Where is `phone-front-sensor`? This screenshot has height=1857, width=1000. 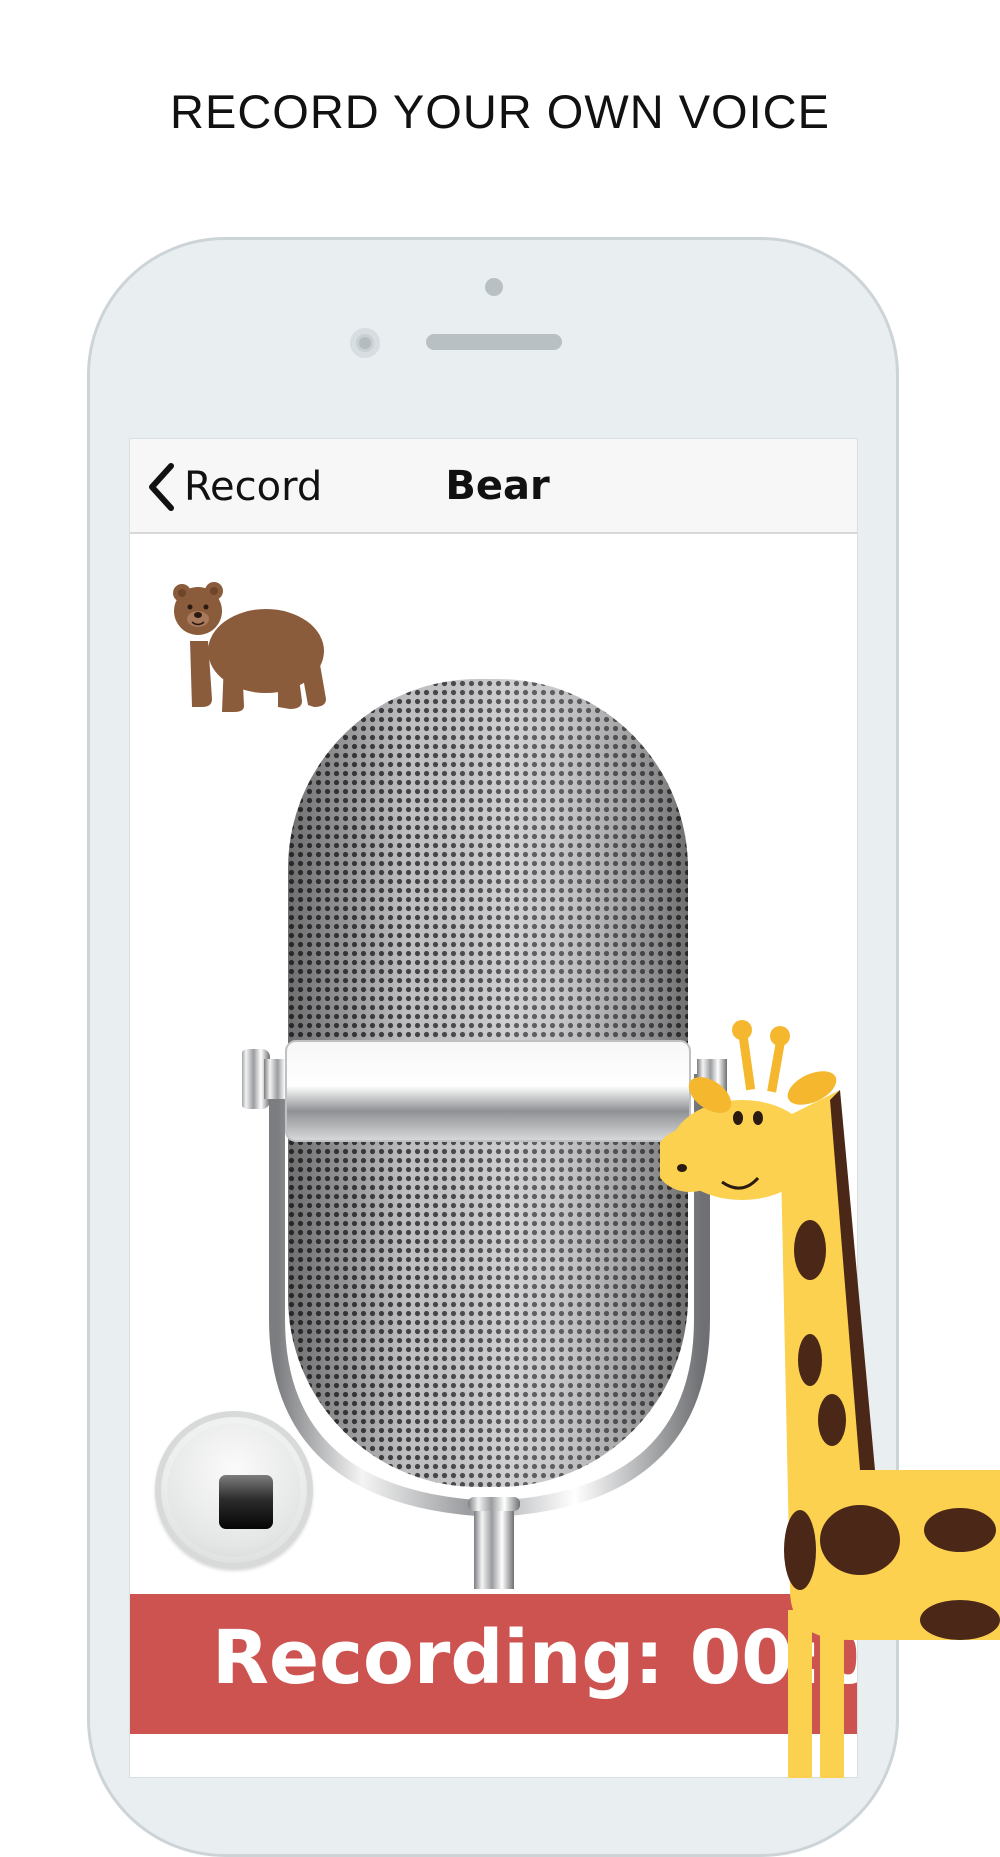
phone-front-sensor is located at coordinates (494, 287).